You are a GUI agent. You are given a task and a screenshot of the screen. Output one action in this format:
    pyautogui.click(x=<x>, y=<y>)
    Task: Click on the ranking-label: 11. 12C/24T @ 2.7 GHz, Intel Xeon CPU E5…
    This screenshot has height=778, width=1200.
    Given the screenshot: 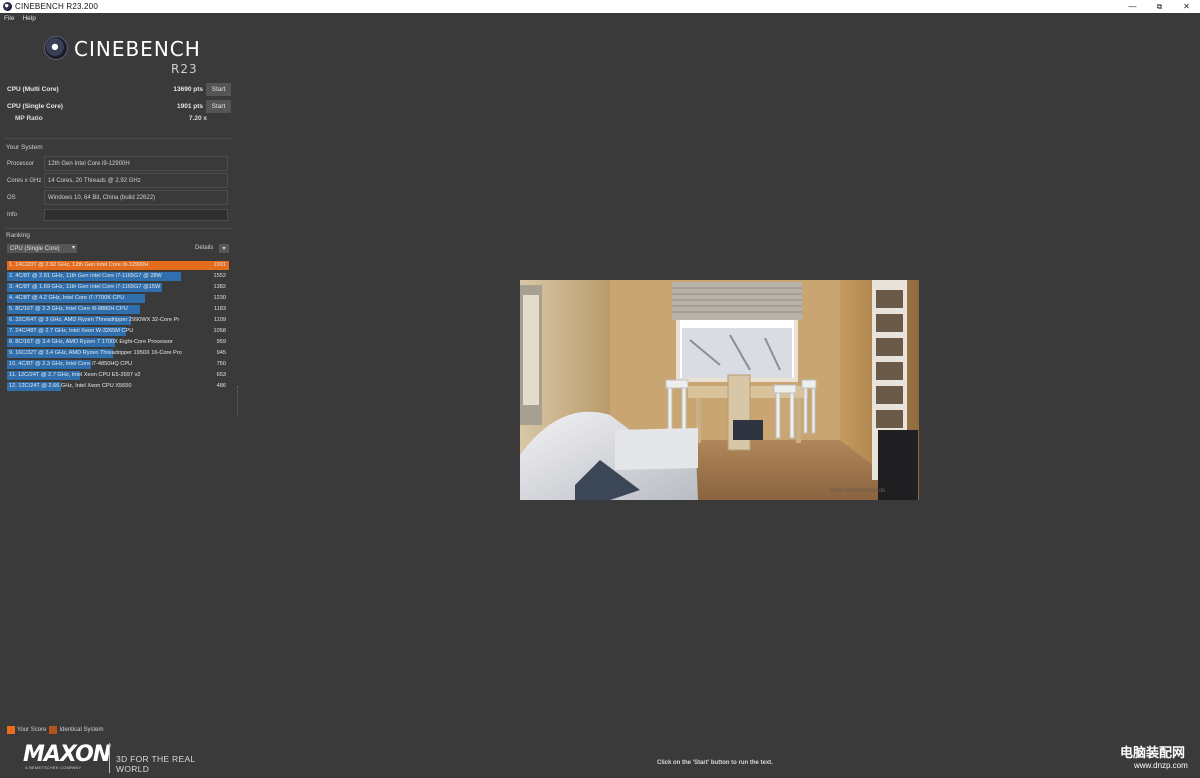 What is the action you would take?
    pyautogui.click(x=75, y=375)
    